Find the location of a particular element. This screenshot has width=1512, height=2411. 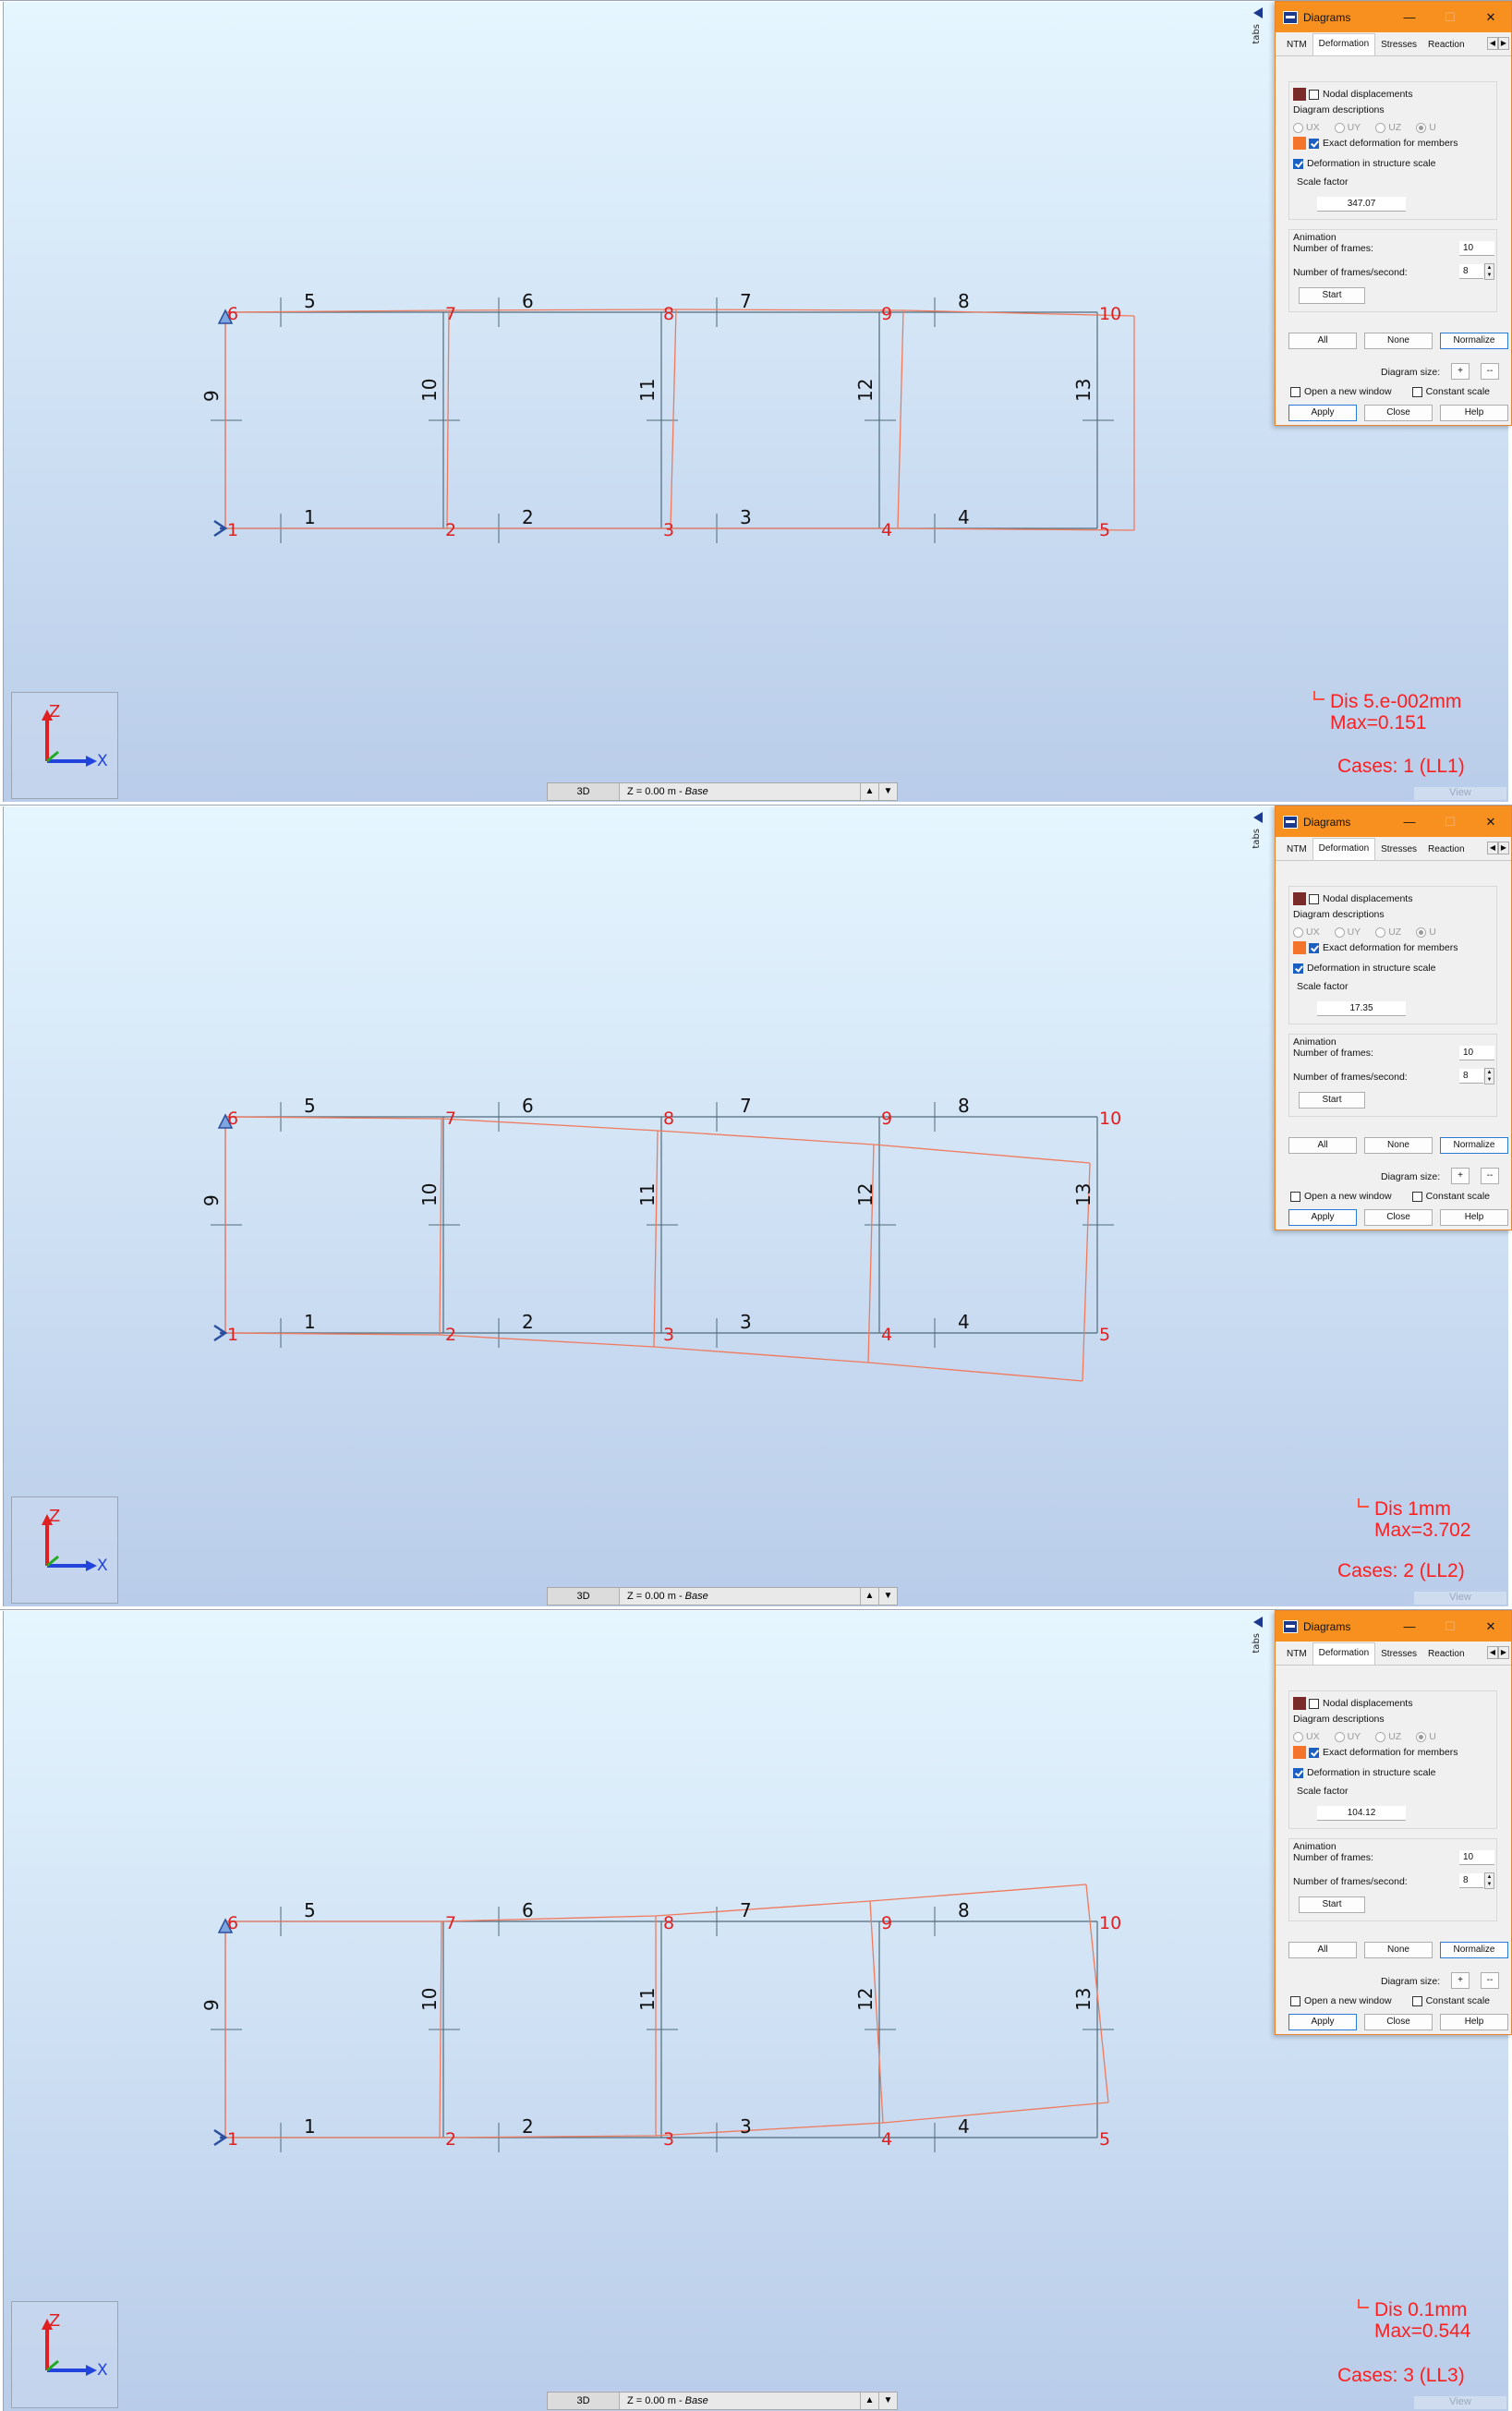

scale-factor-input: 104.12 is located at coordinates (1361, 1814).